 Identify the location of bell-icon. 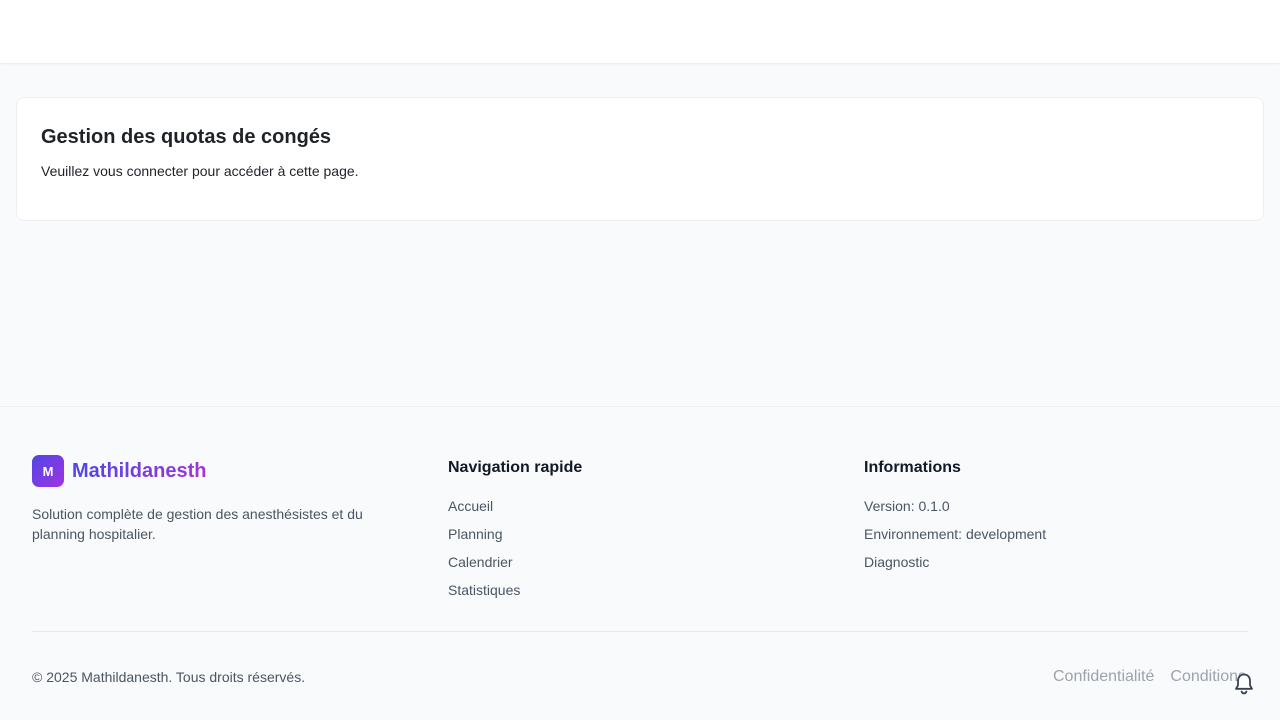
(1244, 684).